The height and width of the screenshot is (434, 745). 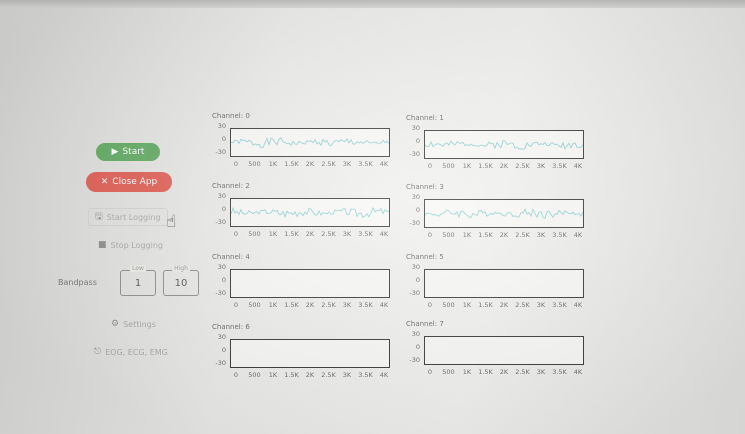 What do you see at coordinates (138, 268) in the screenshot?
I see `bandpass-low-caption: Low` at bounding box center [138, 268].